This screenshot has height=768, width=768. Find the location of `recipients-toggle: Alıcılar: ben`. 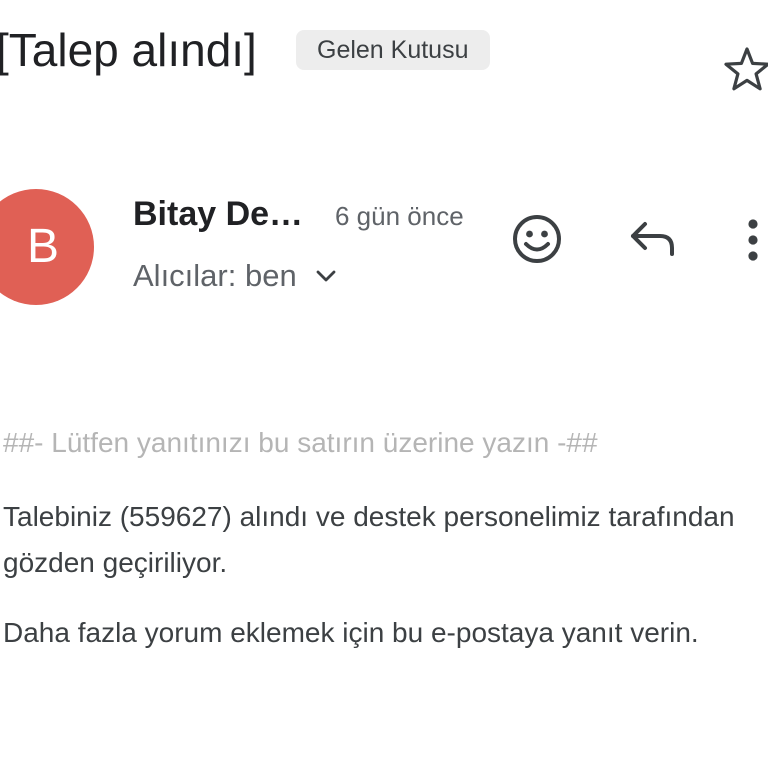

recipients-toggle: Alıcılar: ben is located at coordinates (236, 276).